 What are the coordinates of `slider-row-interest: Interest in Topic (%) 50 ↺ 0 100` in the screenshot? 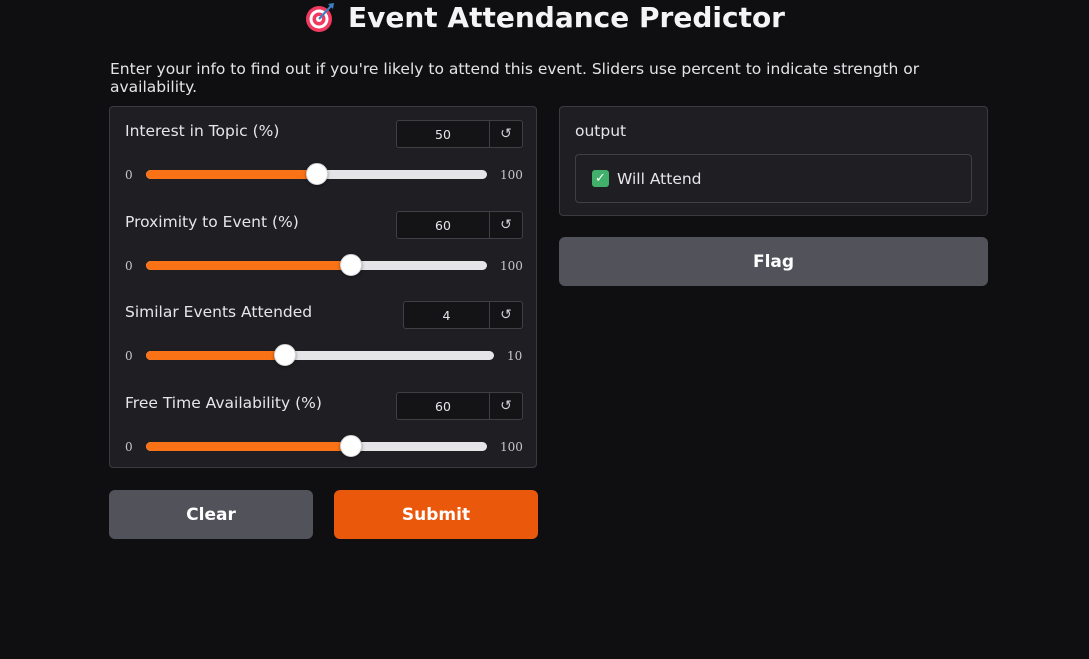 It's located at (324, 152).